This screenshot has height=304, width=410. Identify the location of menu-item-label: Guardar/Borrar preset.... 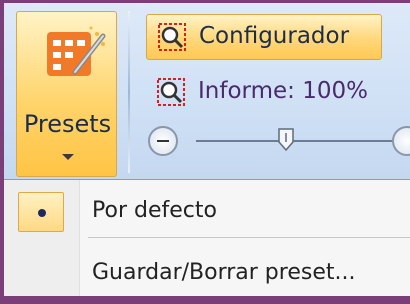
(224, 272).